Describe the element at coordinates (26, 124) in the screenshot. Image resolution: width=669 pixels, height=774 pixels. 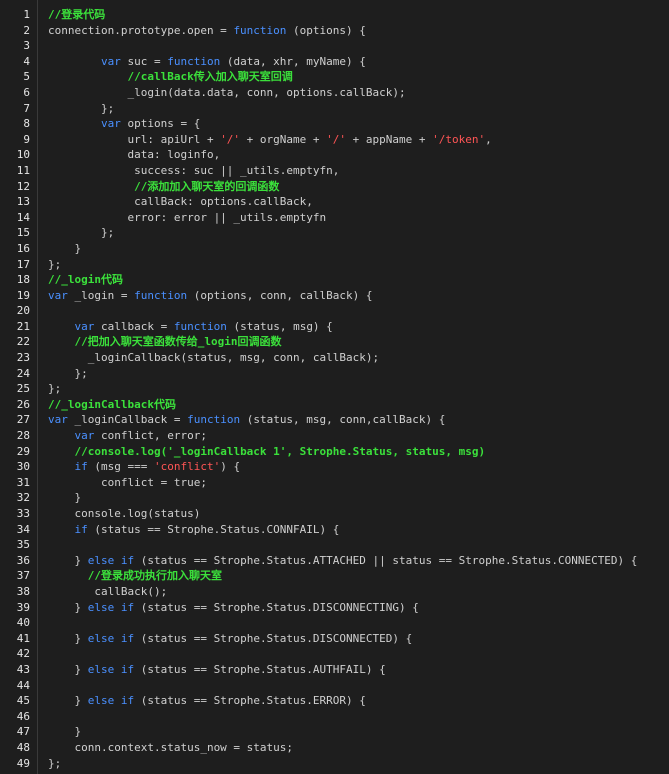
I see `line-number: 8` at that location.